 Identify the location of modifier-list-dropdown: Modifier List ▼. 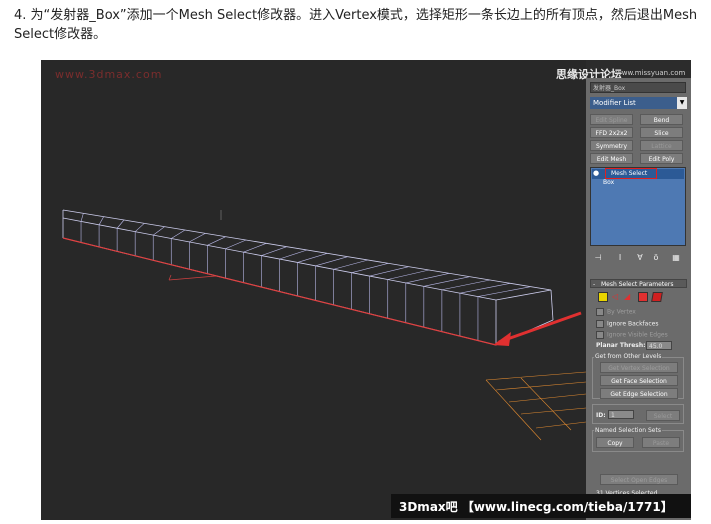
(638, 103).